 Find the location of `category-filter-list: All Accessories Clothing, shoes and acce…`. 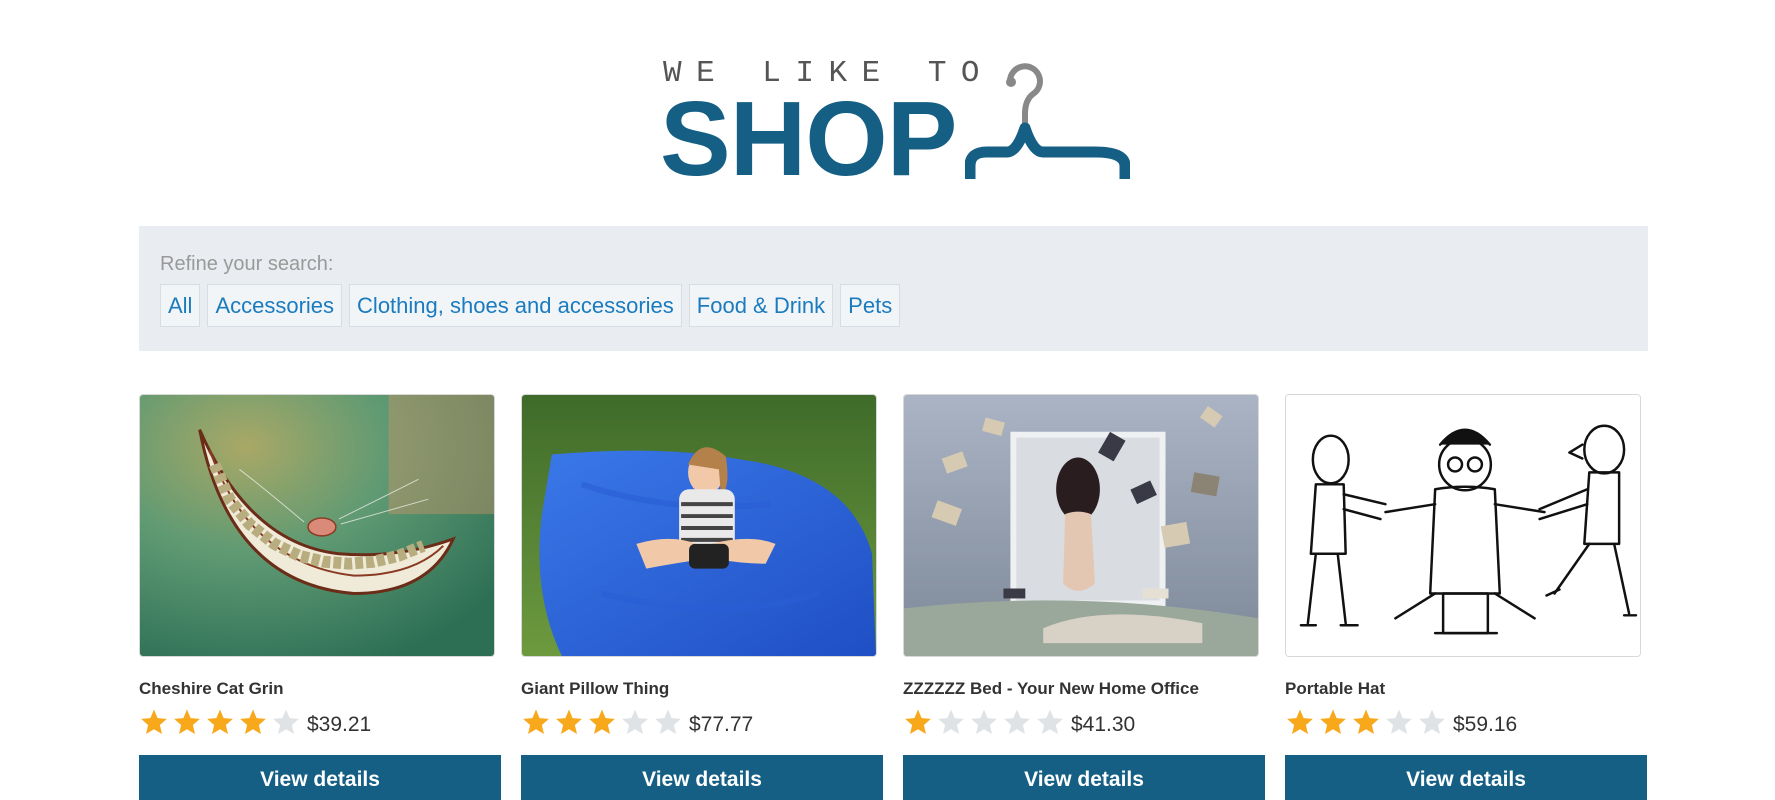

category-filter-list: All Accessories Clothing, shoes and acce… is located at coordinates (530, 305).